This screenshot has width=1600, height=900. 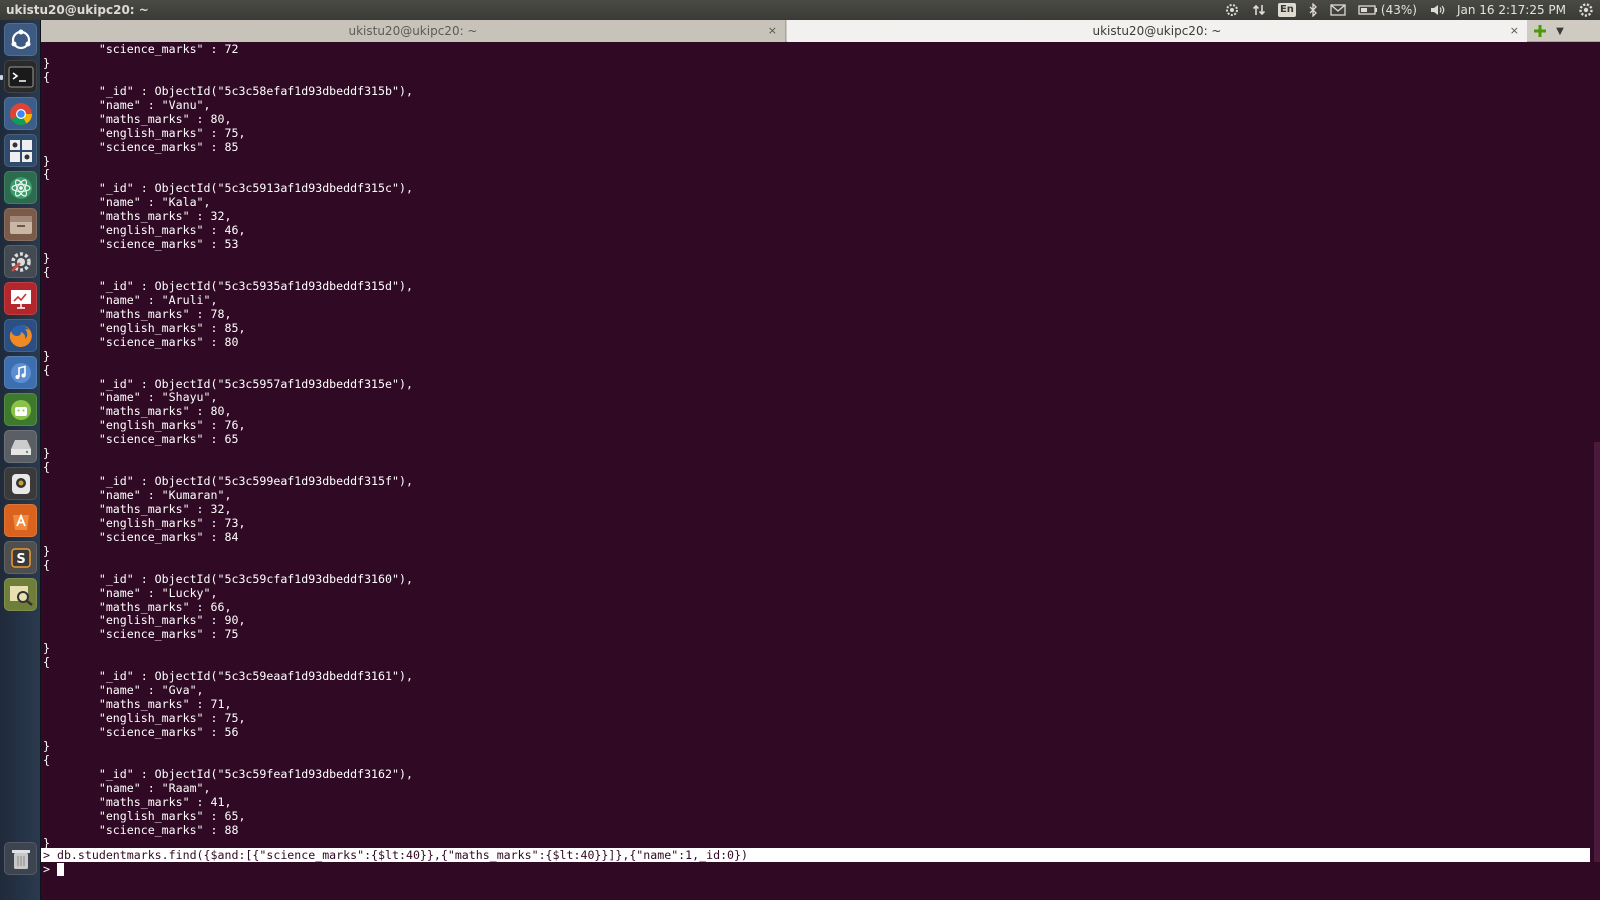 I want to click on software-center-icon, so click(x=20, y=520).